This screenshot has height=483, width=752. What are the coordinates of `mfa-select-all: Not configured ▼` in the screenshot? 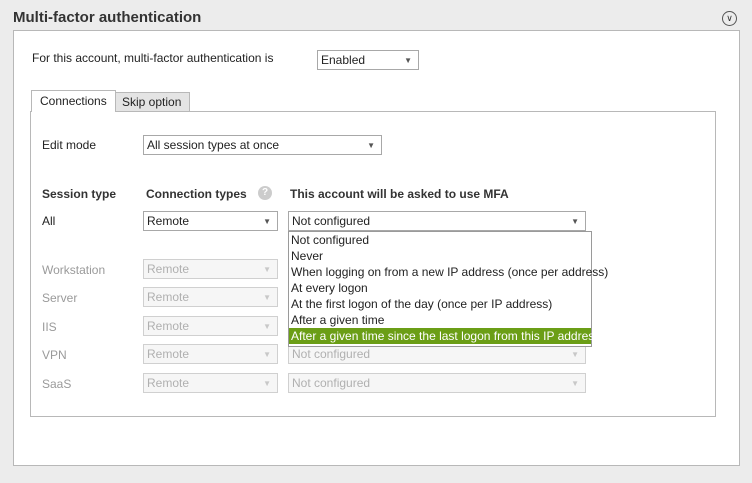 It's located at (437, 221).